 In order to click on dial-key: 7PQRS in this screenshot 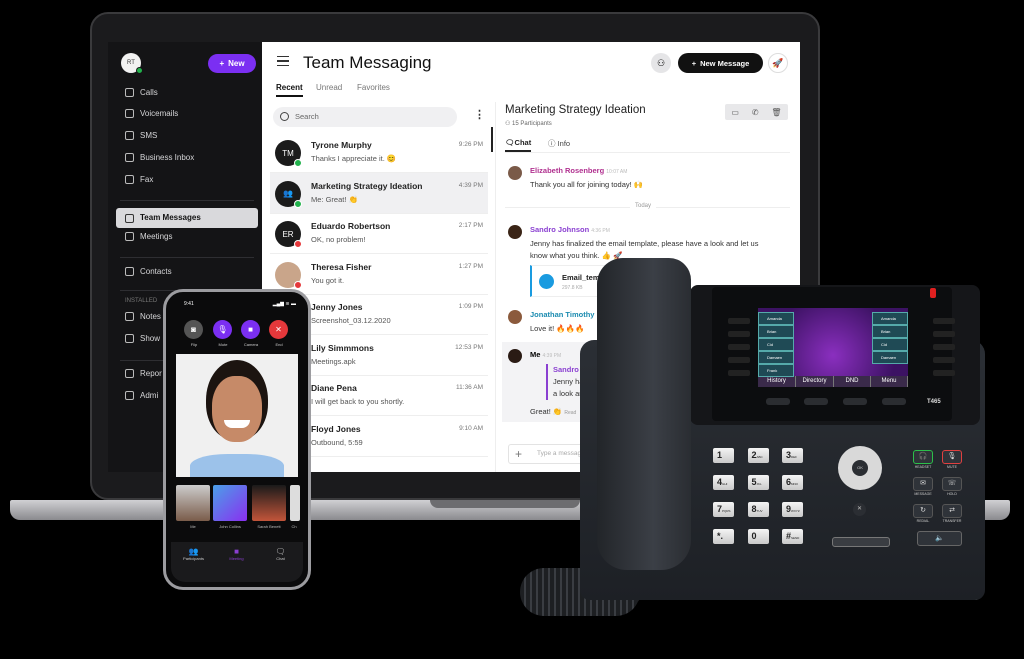, I will do `click(723, 509)`.